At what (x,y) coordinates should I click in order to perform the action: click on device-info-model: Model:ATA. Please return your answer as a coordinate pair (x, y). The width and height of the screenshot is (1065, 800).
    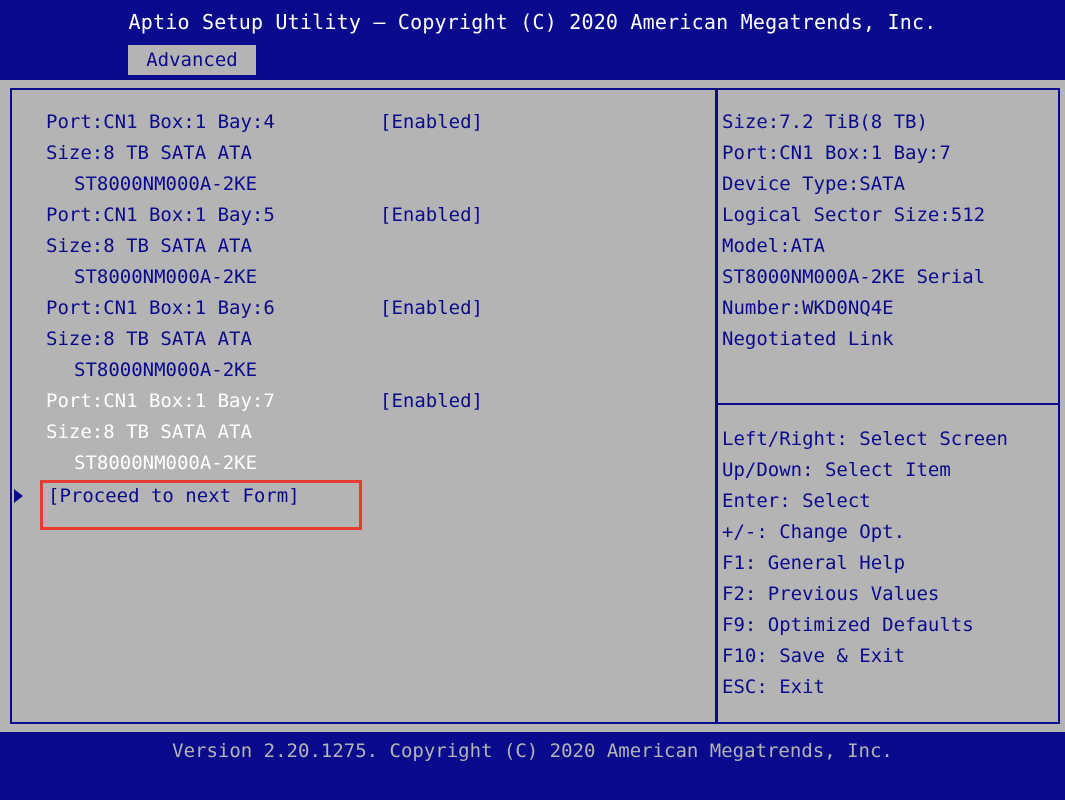
    Looking at the image, I should click on (773, 246).